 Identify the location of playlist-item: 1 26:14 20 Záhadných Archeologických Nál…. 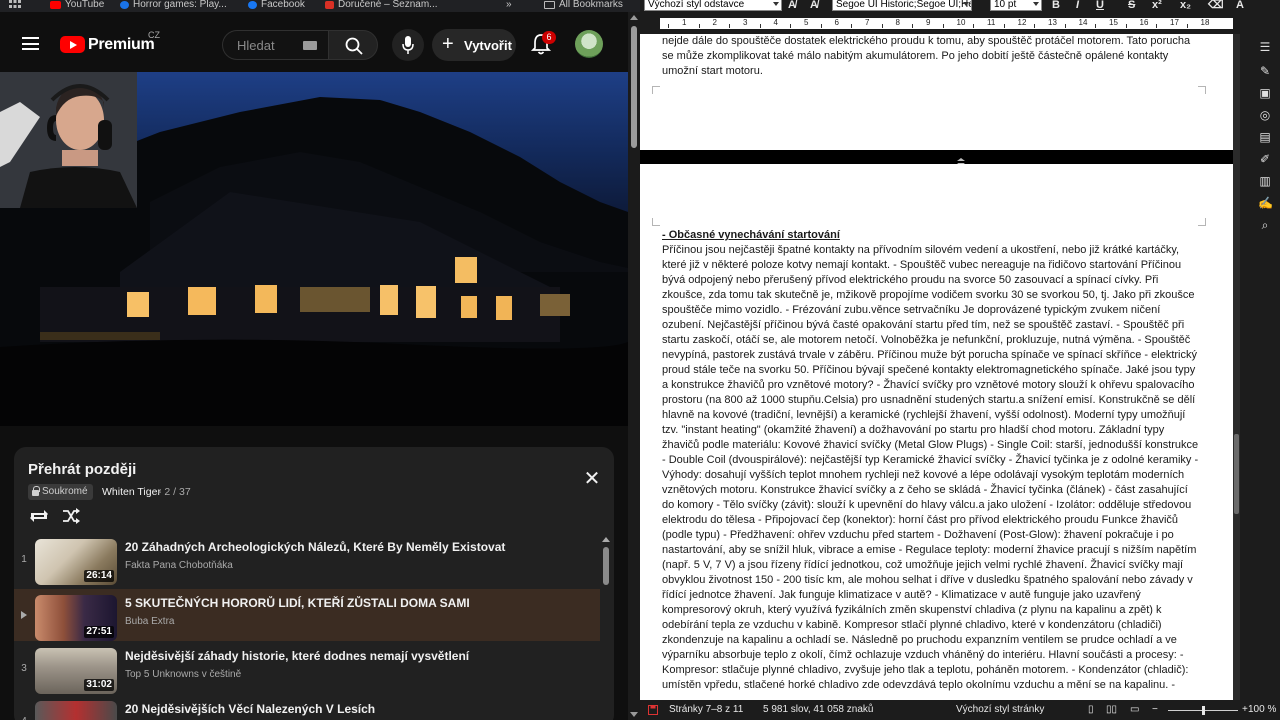
(307, 559).